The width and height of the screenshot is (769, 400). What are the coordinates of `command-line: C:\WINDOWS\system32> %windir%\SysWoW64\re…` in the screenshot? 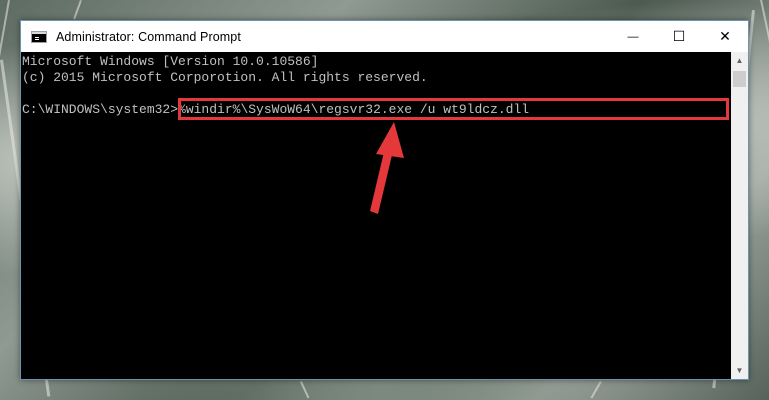 It's located at (376, 109).